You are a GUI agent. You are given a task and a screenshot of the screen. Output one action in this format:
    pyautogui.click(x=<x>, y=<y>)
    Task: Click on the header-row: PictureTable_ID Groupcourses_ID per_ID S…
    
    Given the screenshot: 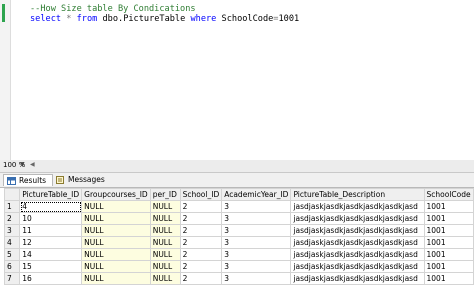 What is the action you would take?
    pyautogui.click(x=239, y=194)
    